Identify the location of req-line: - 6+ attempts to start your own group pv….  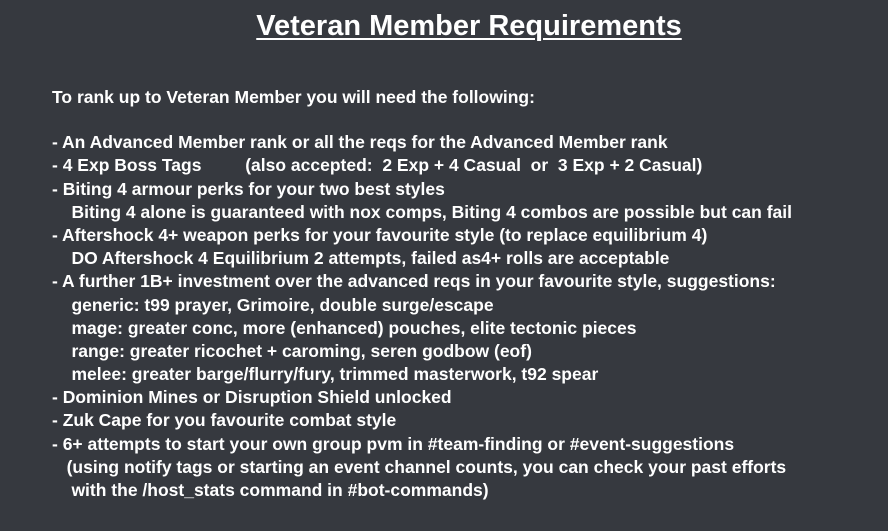
(393, 443).